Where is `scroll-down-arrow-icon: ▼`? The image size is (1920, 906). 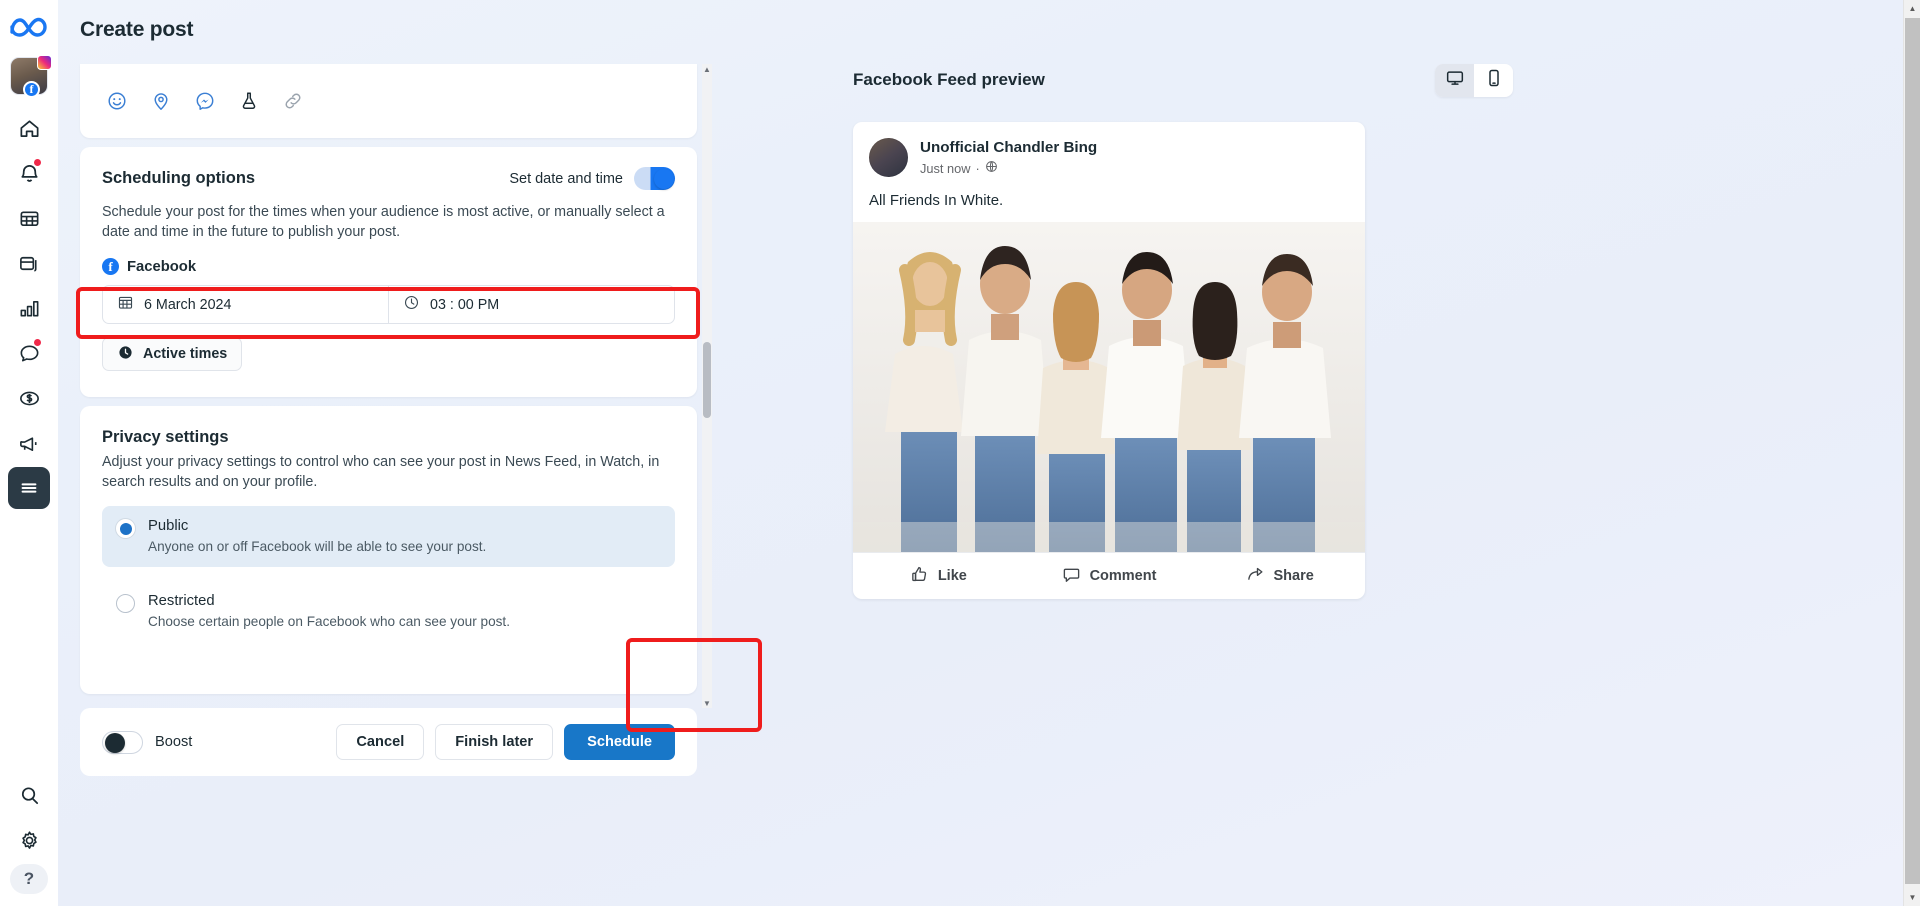
scroll-down-arrow-icon: ▼ is located at coordinates (707, 703).